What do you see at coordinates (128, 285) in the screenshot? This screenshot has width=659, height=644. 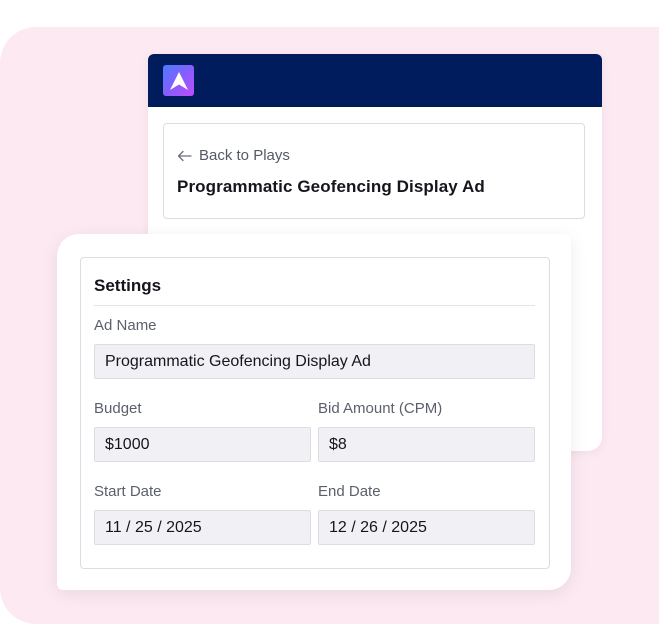 I see `settings-heading: Settings` at bounding box center [128, 285].